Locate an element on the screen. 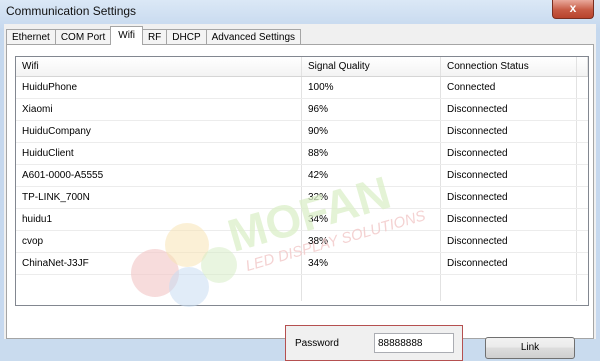 This screenshot has width=600, height=361. signal-quality-cell: 38% is located at coordinates (371, 241).